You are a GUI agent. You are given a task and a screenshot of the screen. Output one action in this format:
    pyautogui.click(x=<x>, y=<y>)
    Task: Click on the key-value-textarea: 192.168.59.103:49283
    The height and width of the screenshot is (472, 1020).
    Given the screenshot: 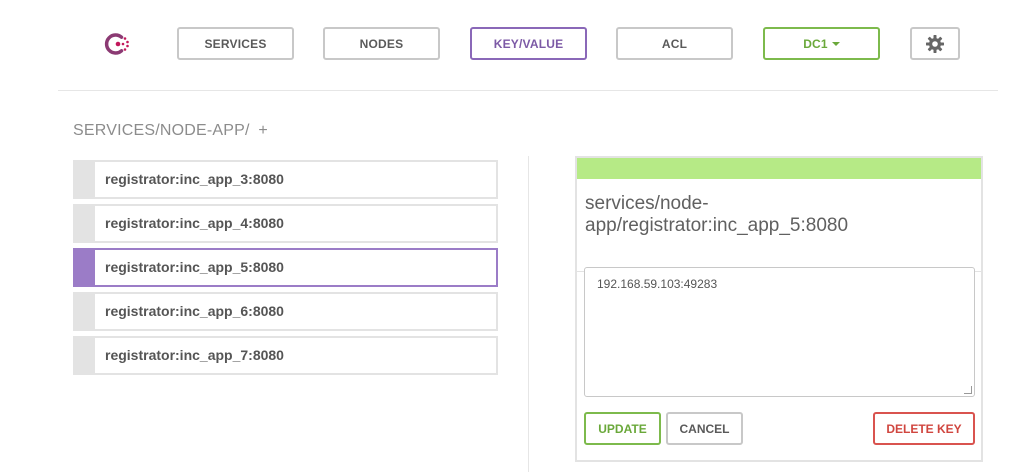 What is the action you would take?
    pyautogui.click(x=779, y=332)
    